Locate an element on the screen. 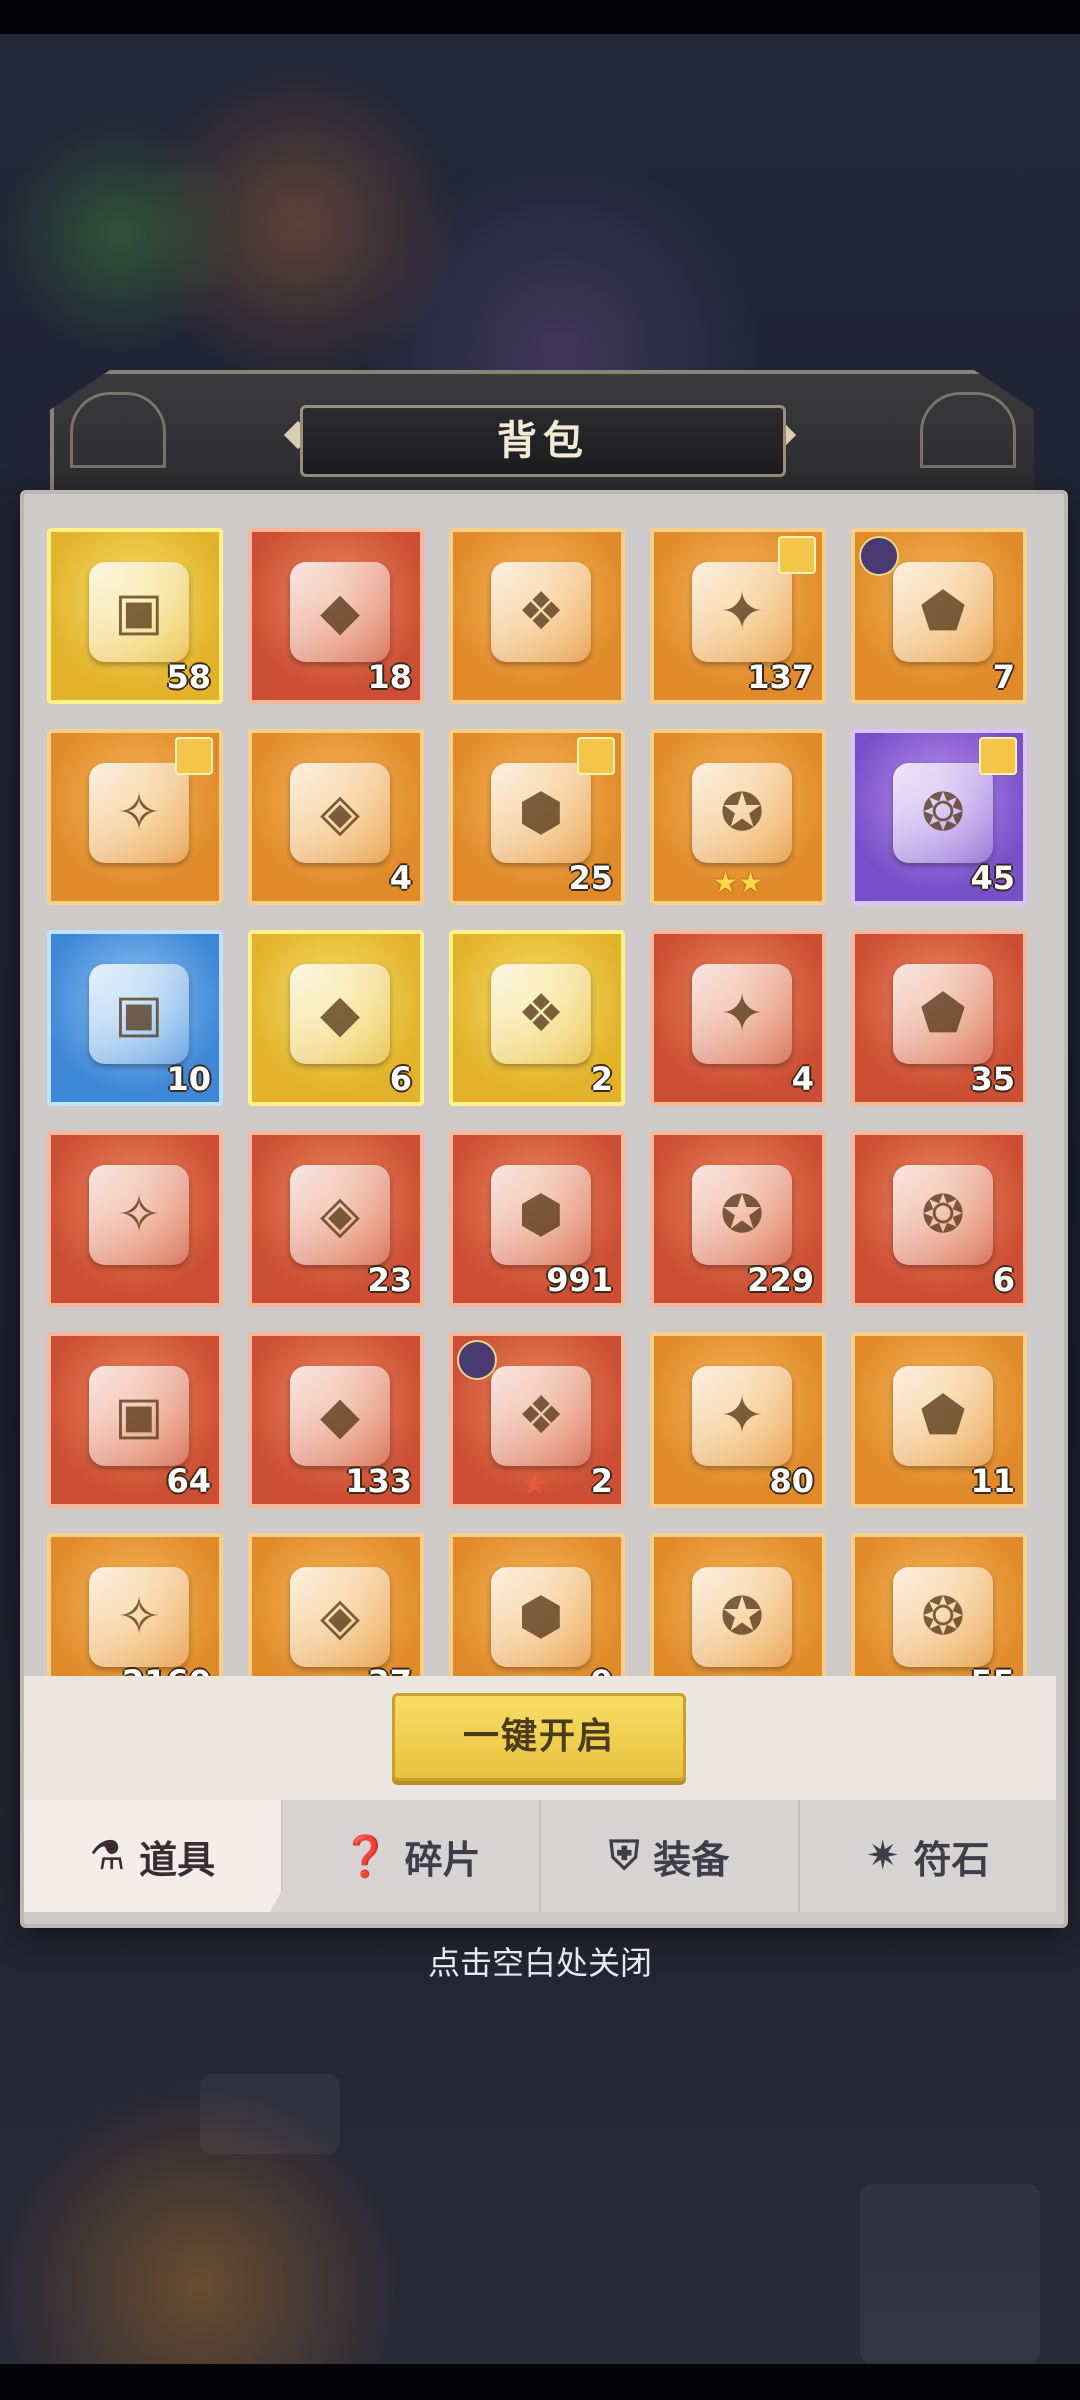 Image resolution: width=1080 pixels, height=2400 pixels. crystal-cross-icon: ⬟ is located at coordinates (943, 1014).